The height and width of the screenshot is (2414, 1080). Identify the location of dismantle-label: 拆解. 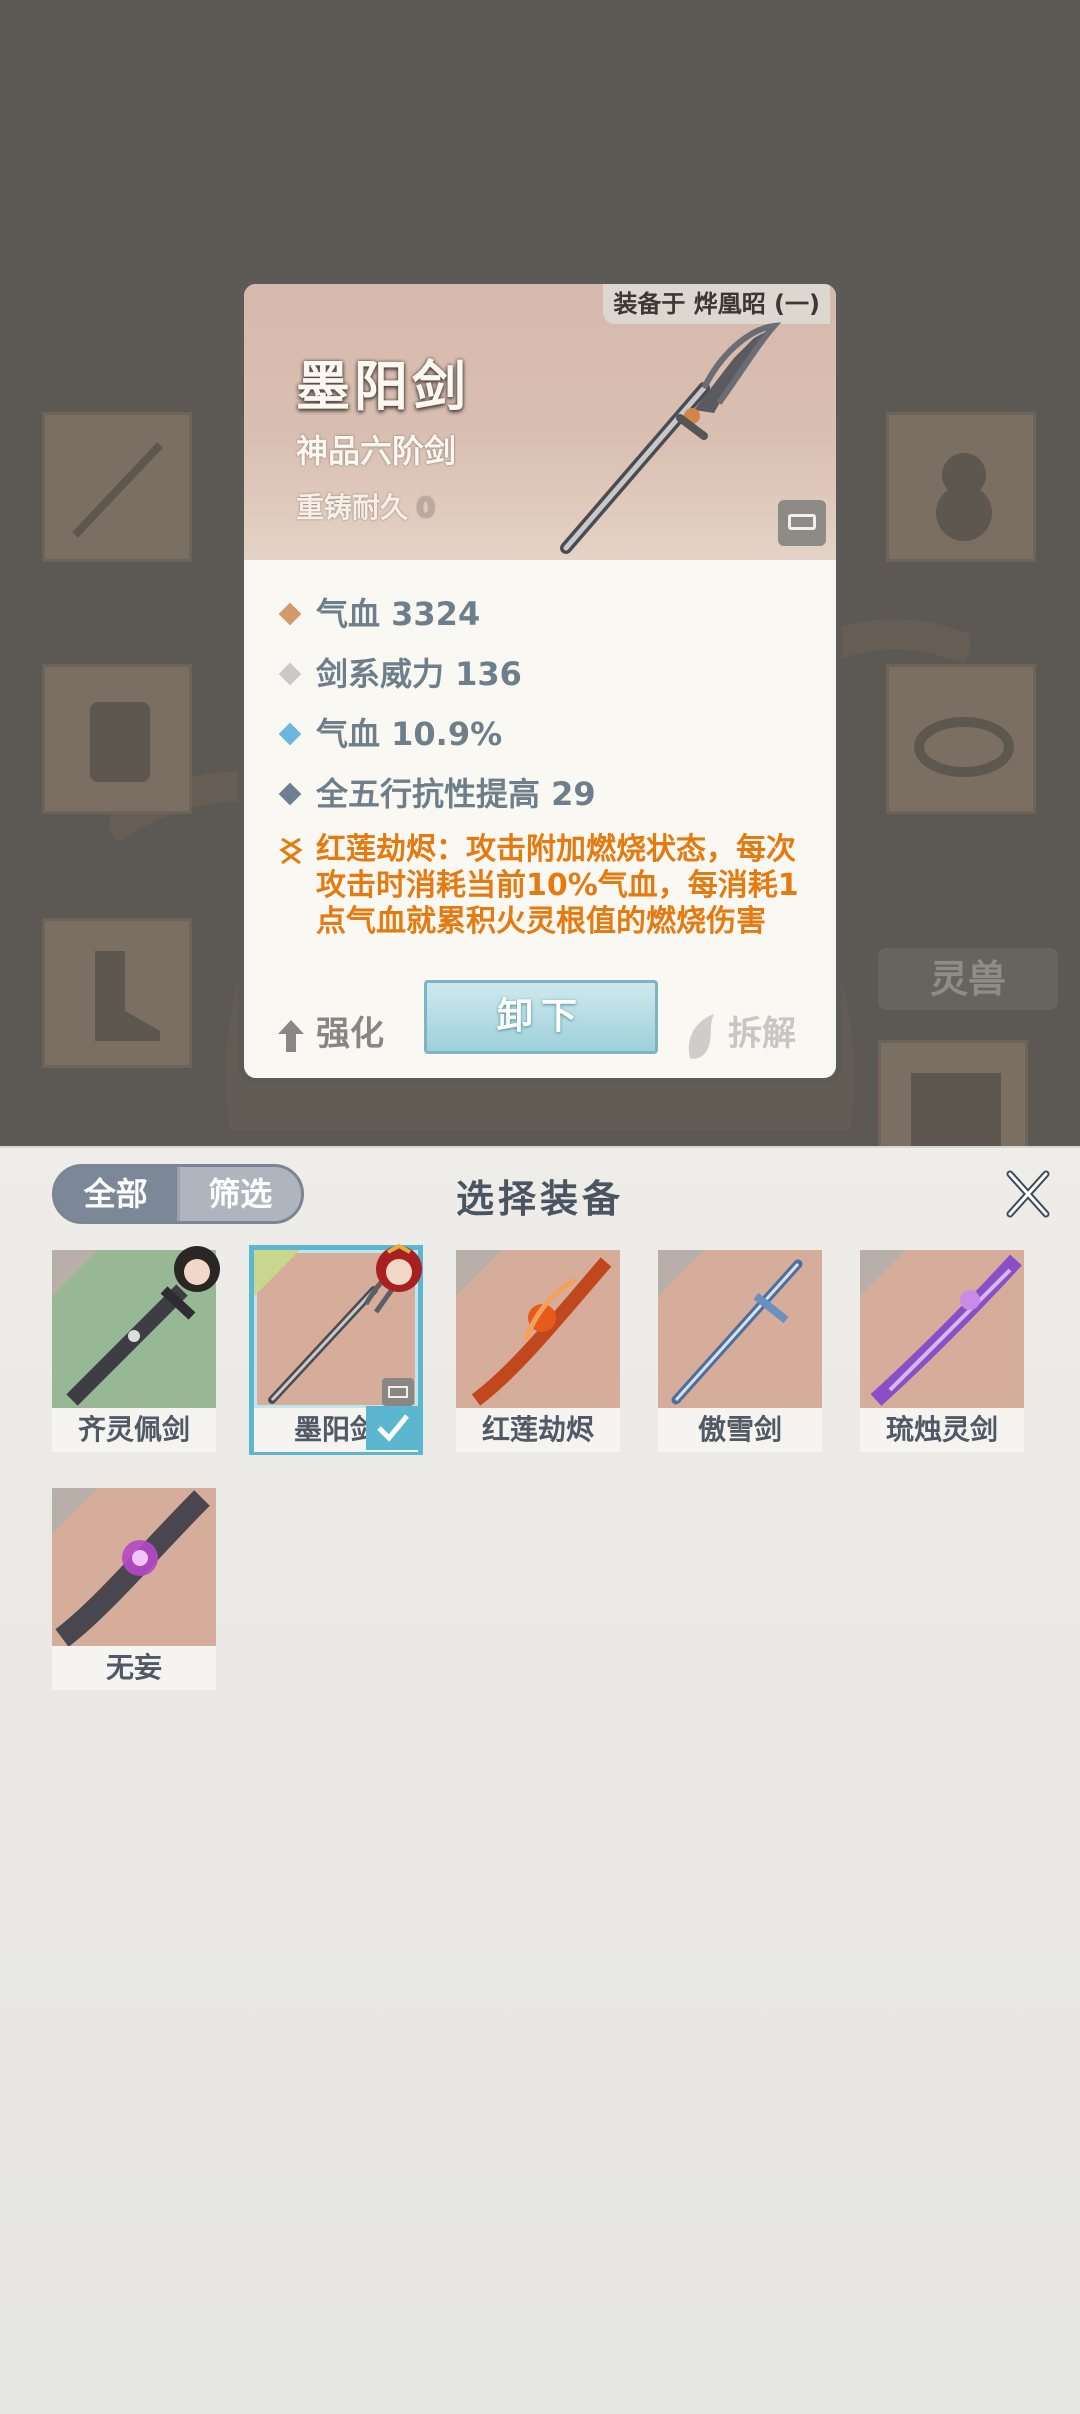
(762, 1034).